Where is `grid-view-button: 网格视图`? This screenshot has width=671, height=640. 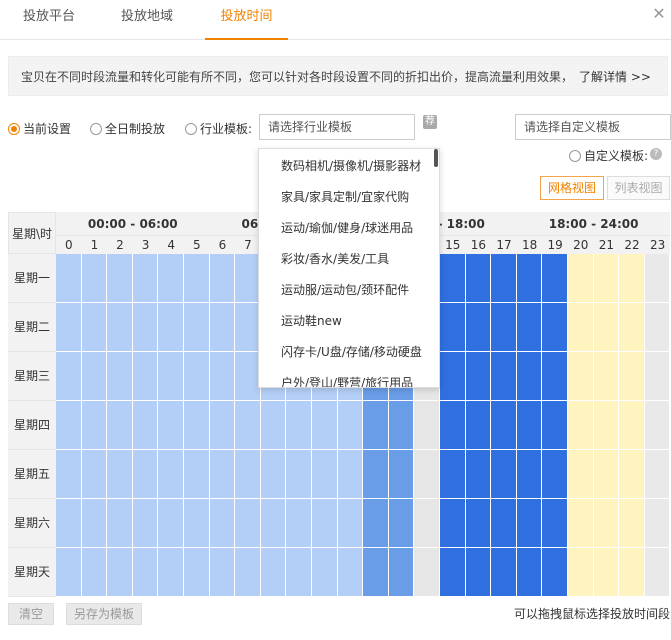 grid-view-button: 网格视图 is located at coordinates (572, 188).